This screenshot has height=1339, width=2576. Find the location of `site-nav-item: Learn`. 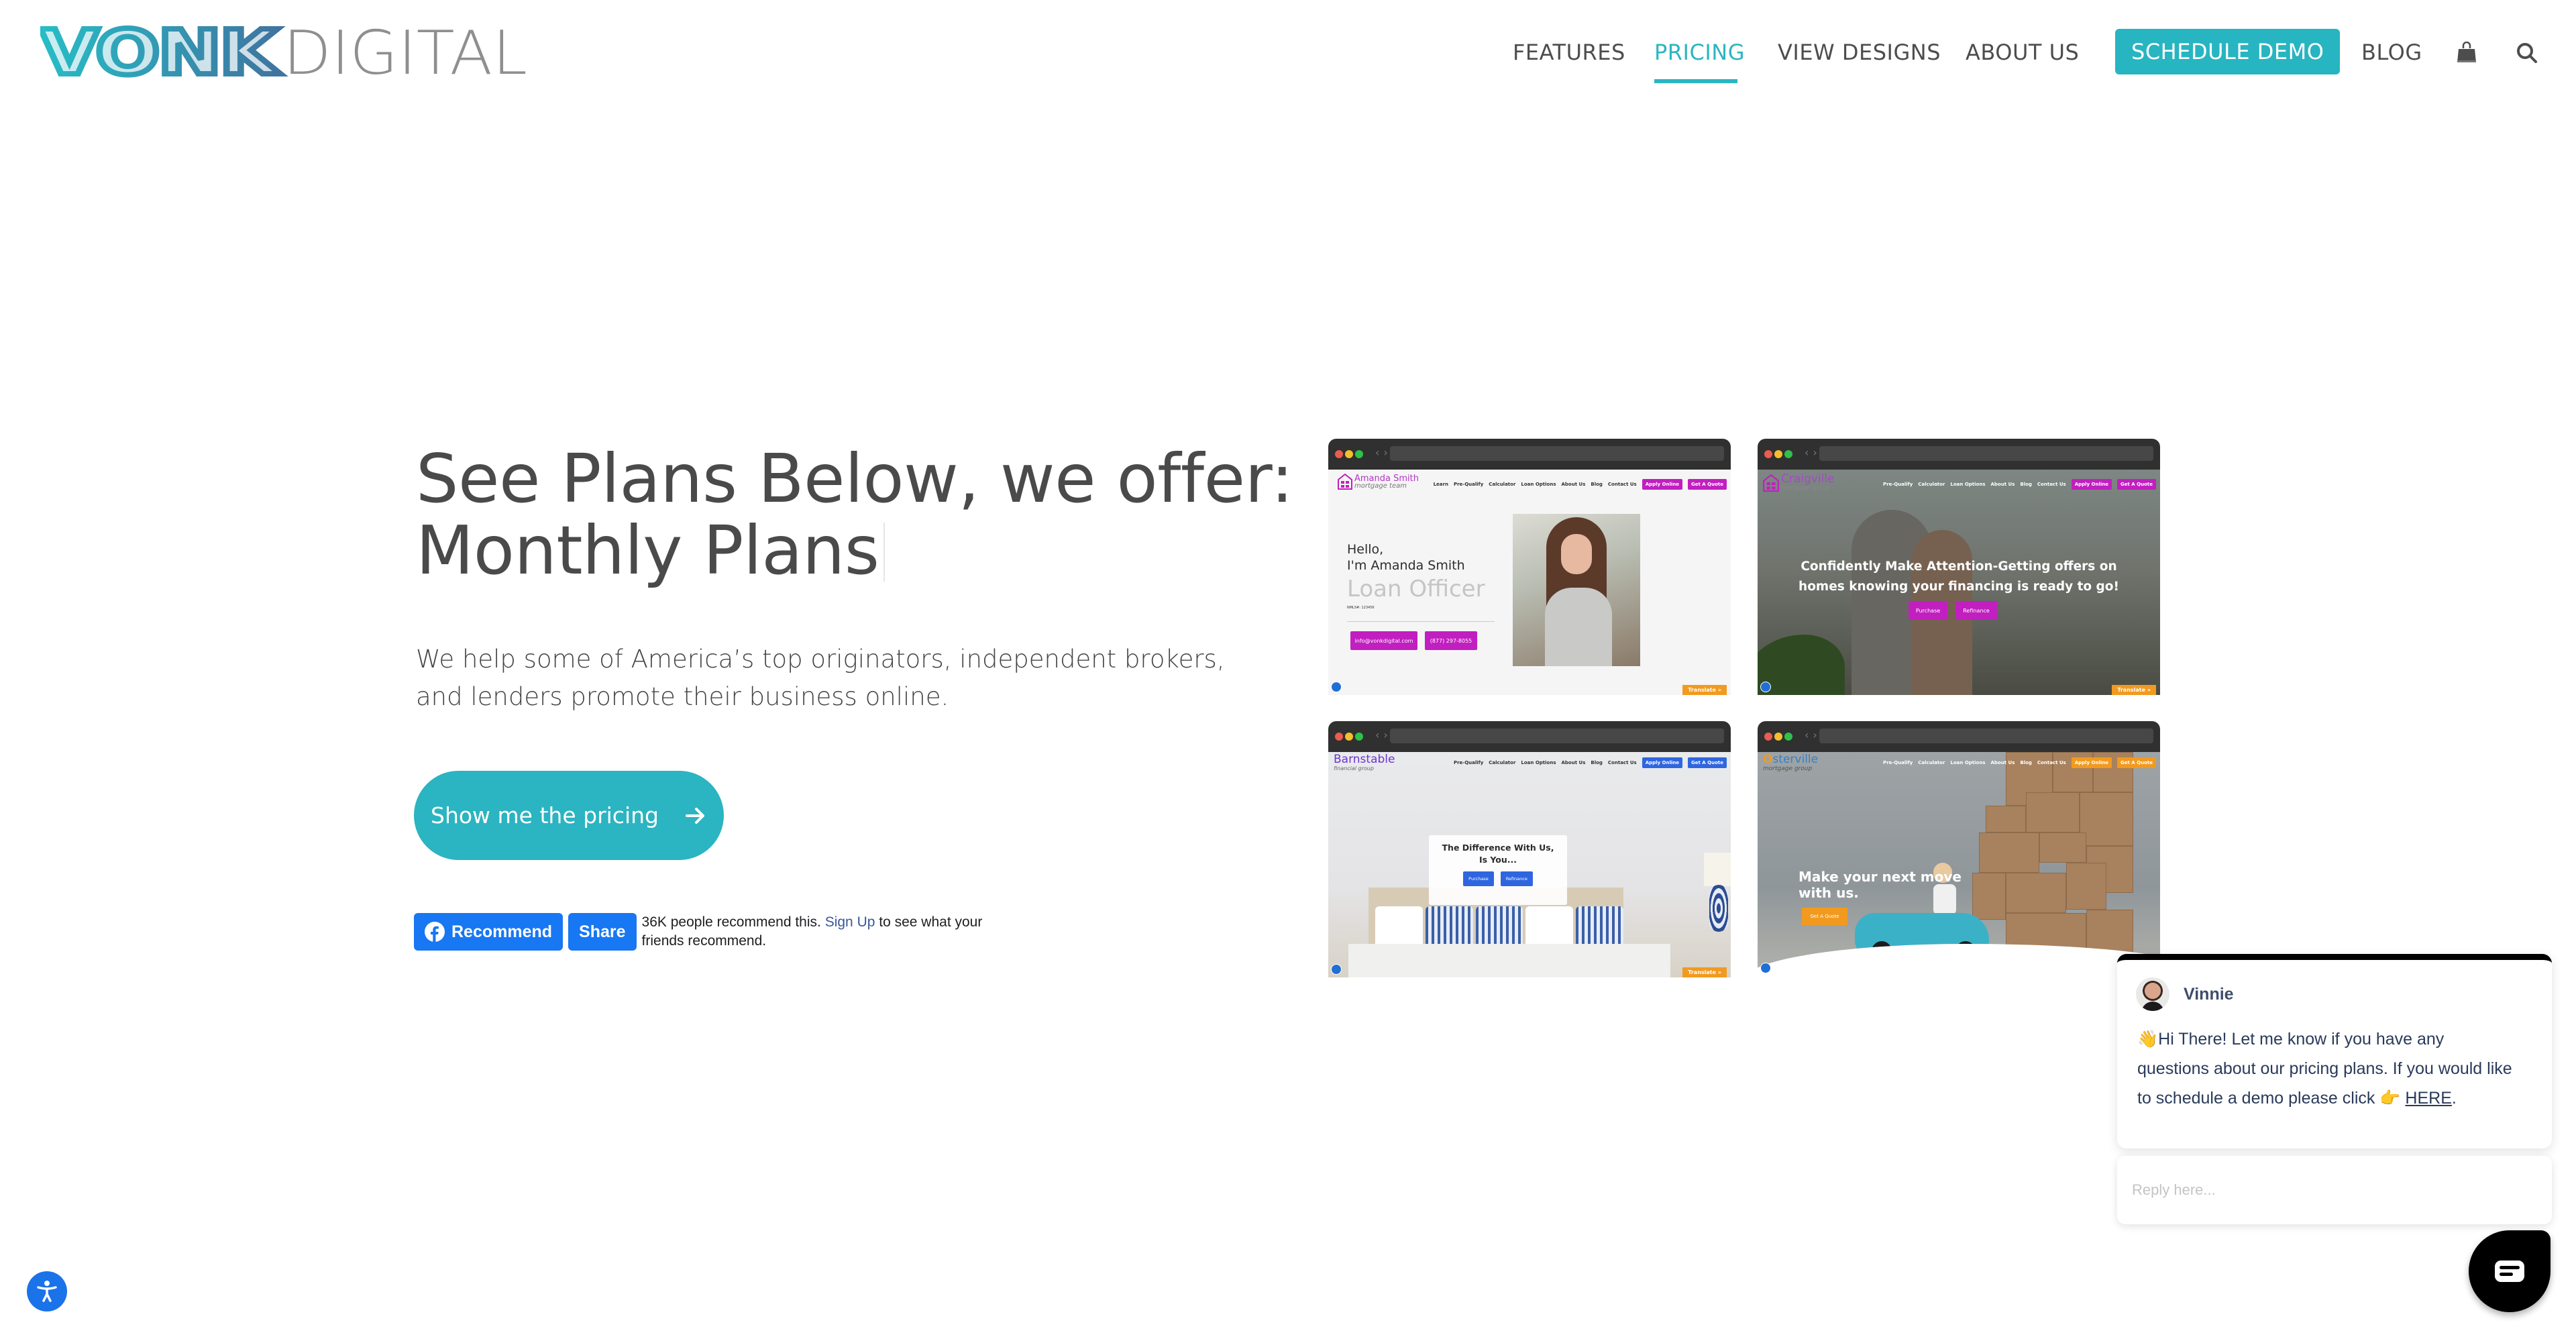

site-nav-item: Learn is located at coordinates (1440, 484).